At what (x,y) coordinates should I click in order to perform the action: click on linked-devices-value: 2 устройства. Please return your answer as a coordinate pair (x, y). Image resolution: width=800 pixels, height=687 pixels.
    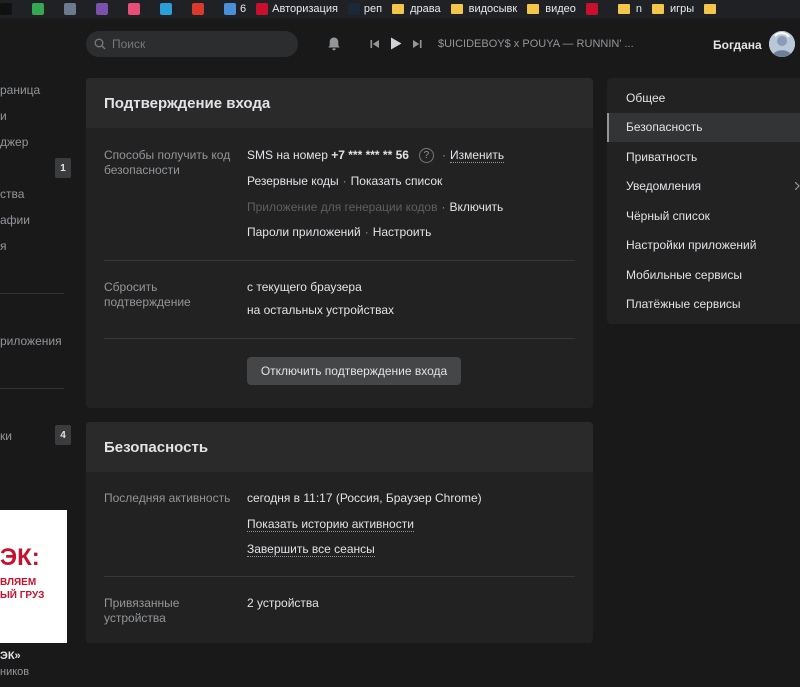
    Looking at the image, I should click on (283, 603).